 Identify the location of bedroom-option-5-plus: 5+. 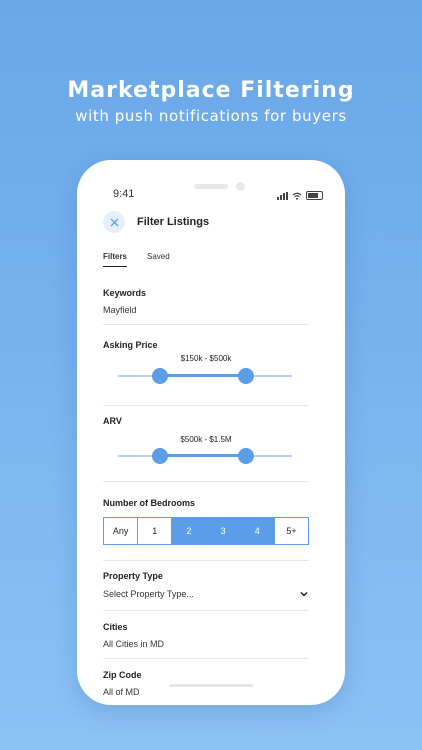
(291, 531).